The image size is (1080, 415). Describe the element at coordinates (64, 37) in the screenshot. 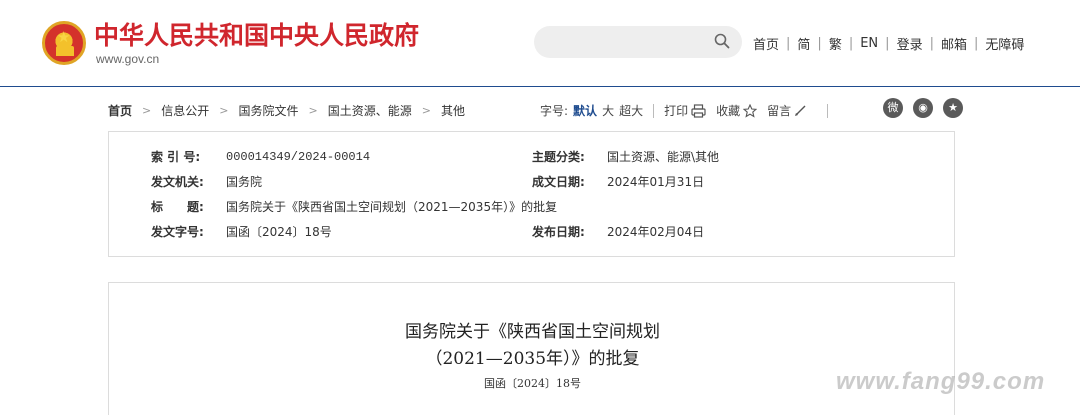

I see `star-icon: ★` at that location.